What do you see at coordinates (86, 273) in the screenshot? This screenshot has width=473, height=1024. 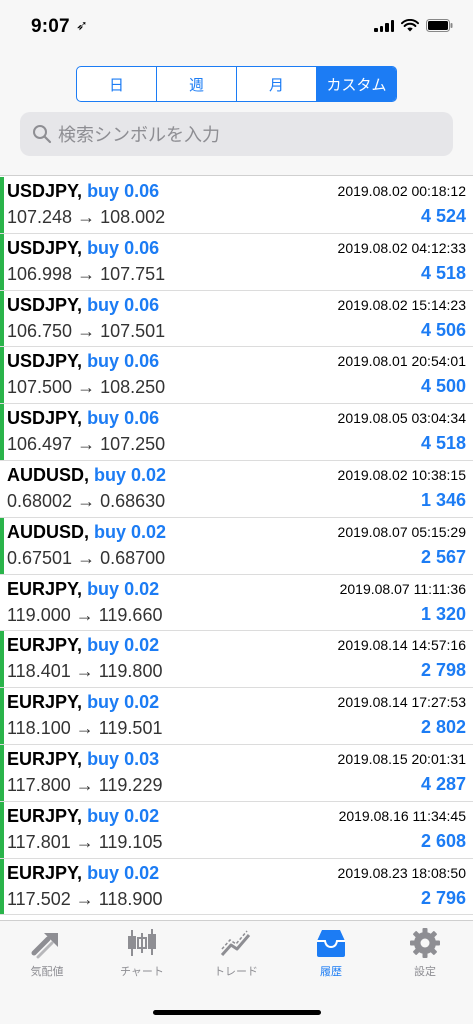 I see `trade-prices: 106.998 → 107.751` at bounding box center [86, 273].